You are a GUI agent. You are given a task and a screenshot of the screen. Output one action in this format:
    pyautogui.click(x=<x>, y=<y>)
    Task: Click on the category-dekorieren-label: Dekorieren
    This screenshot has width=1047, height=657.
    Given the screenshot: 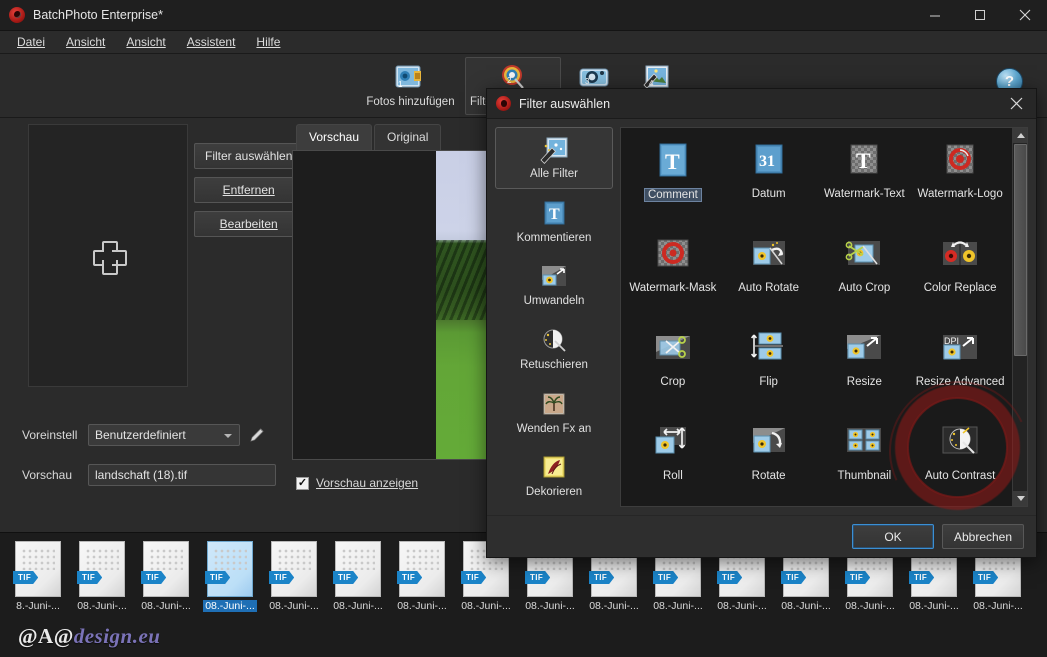 What is the action you would take?
    pyautogui.click(x=554, y=492)
    